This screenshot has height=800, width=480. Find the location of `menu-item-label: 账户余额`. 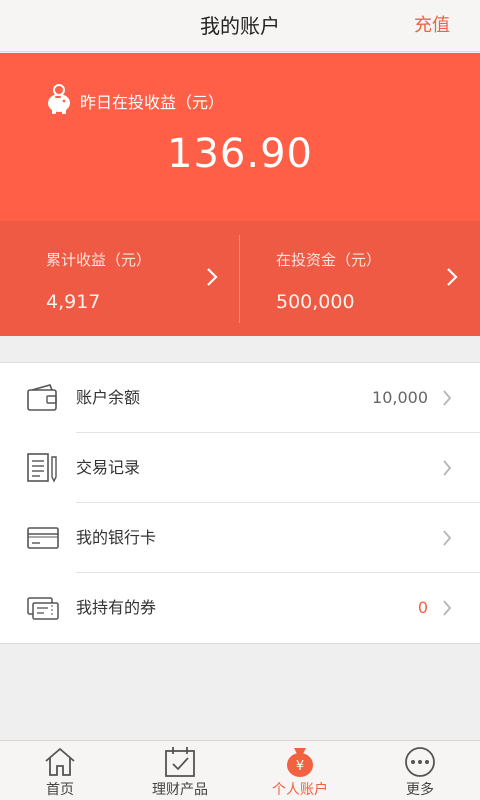

menu-item-label: 账户余额 is located at coordinates (108, 397).